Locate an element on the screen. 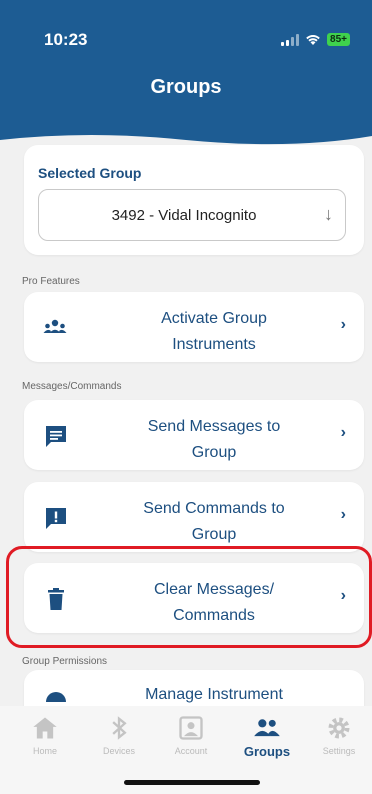 The image size is (372, 794). tab-account: Account is located at coordinates (191, 735).